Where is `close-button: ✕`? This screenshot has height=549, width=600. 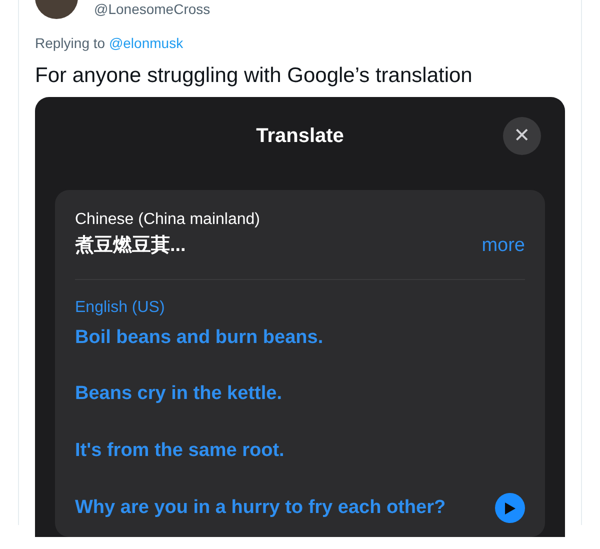
close-button: ✕ is located at coordinates (522, 136).